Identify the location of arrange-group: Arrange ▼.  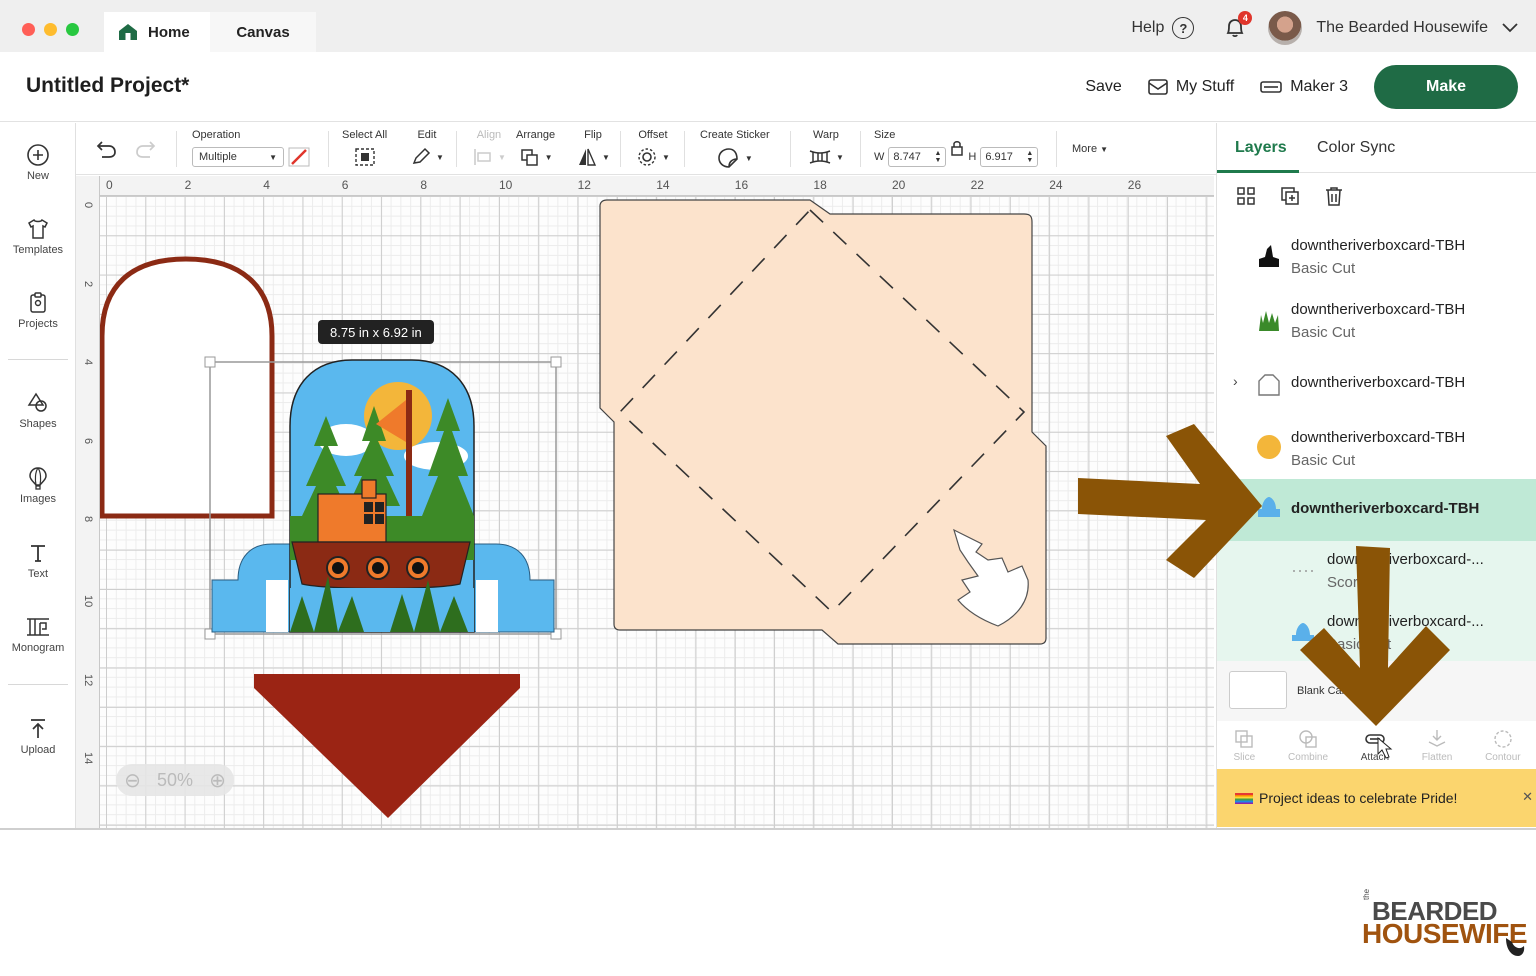
(535, 148).